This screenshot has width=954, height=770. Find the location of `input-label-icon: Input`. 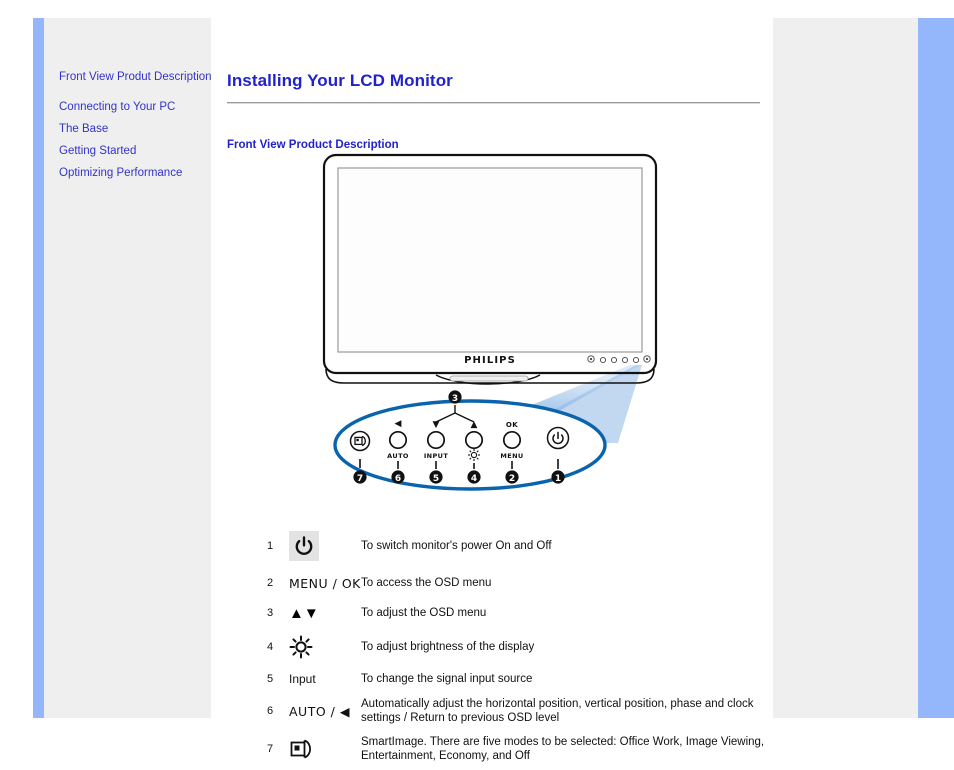

input-label-icon: Input is located at coordinates (323, 679).